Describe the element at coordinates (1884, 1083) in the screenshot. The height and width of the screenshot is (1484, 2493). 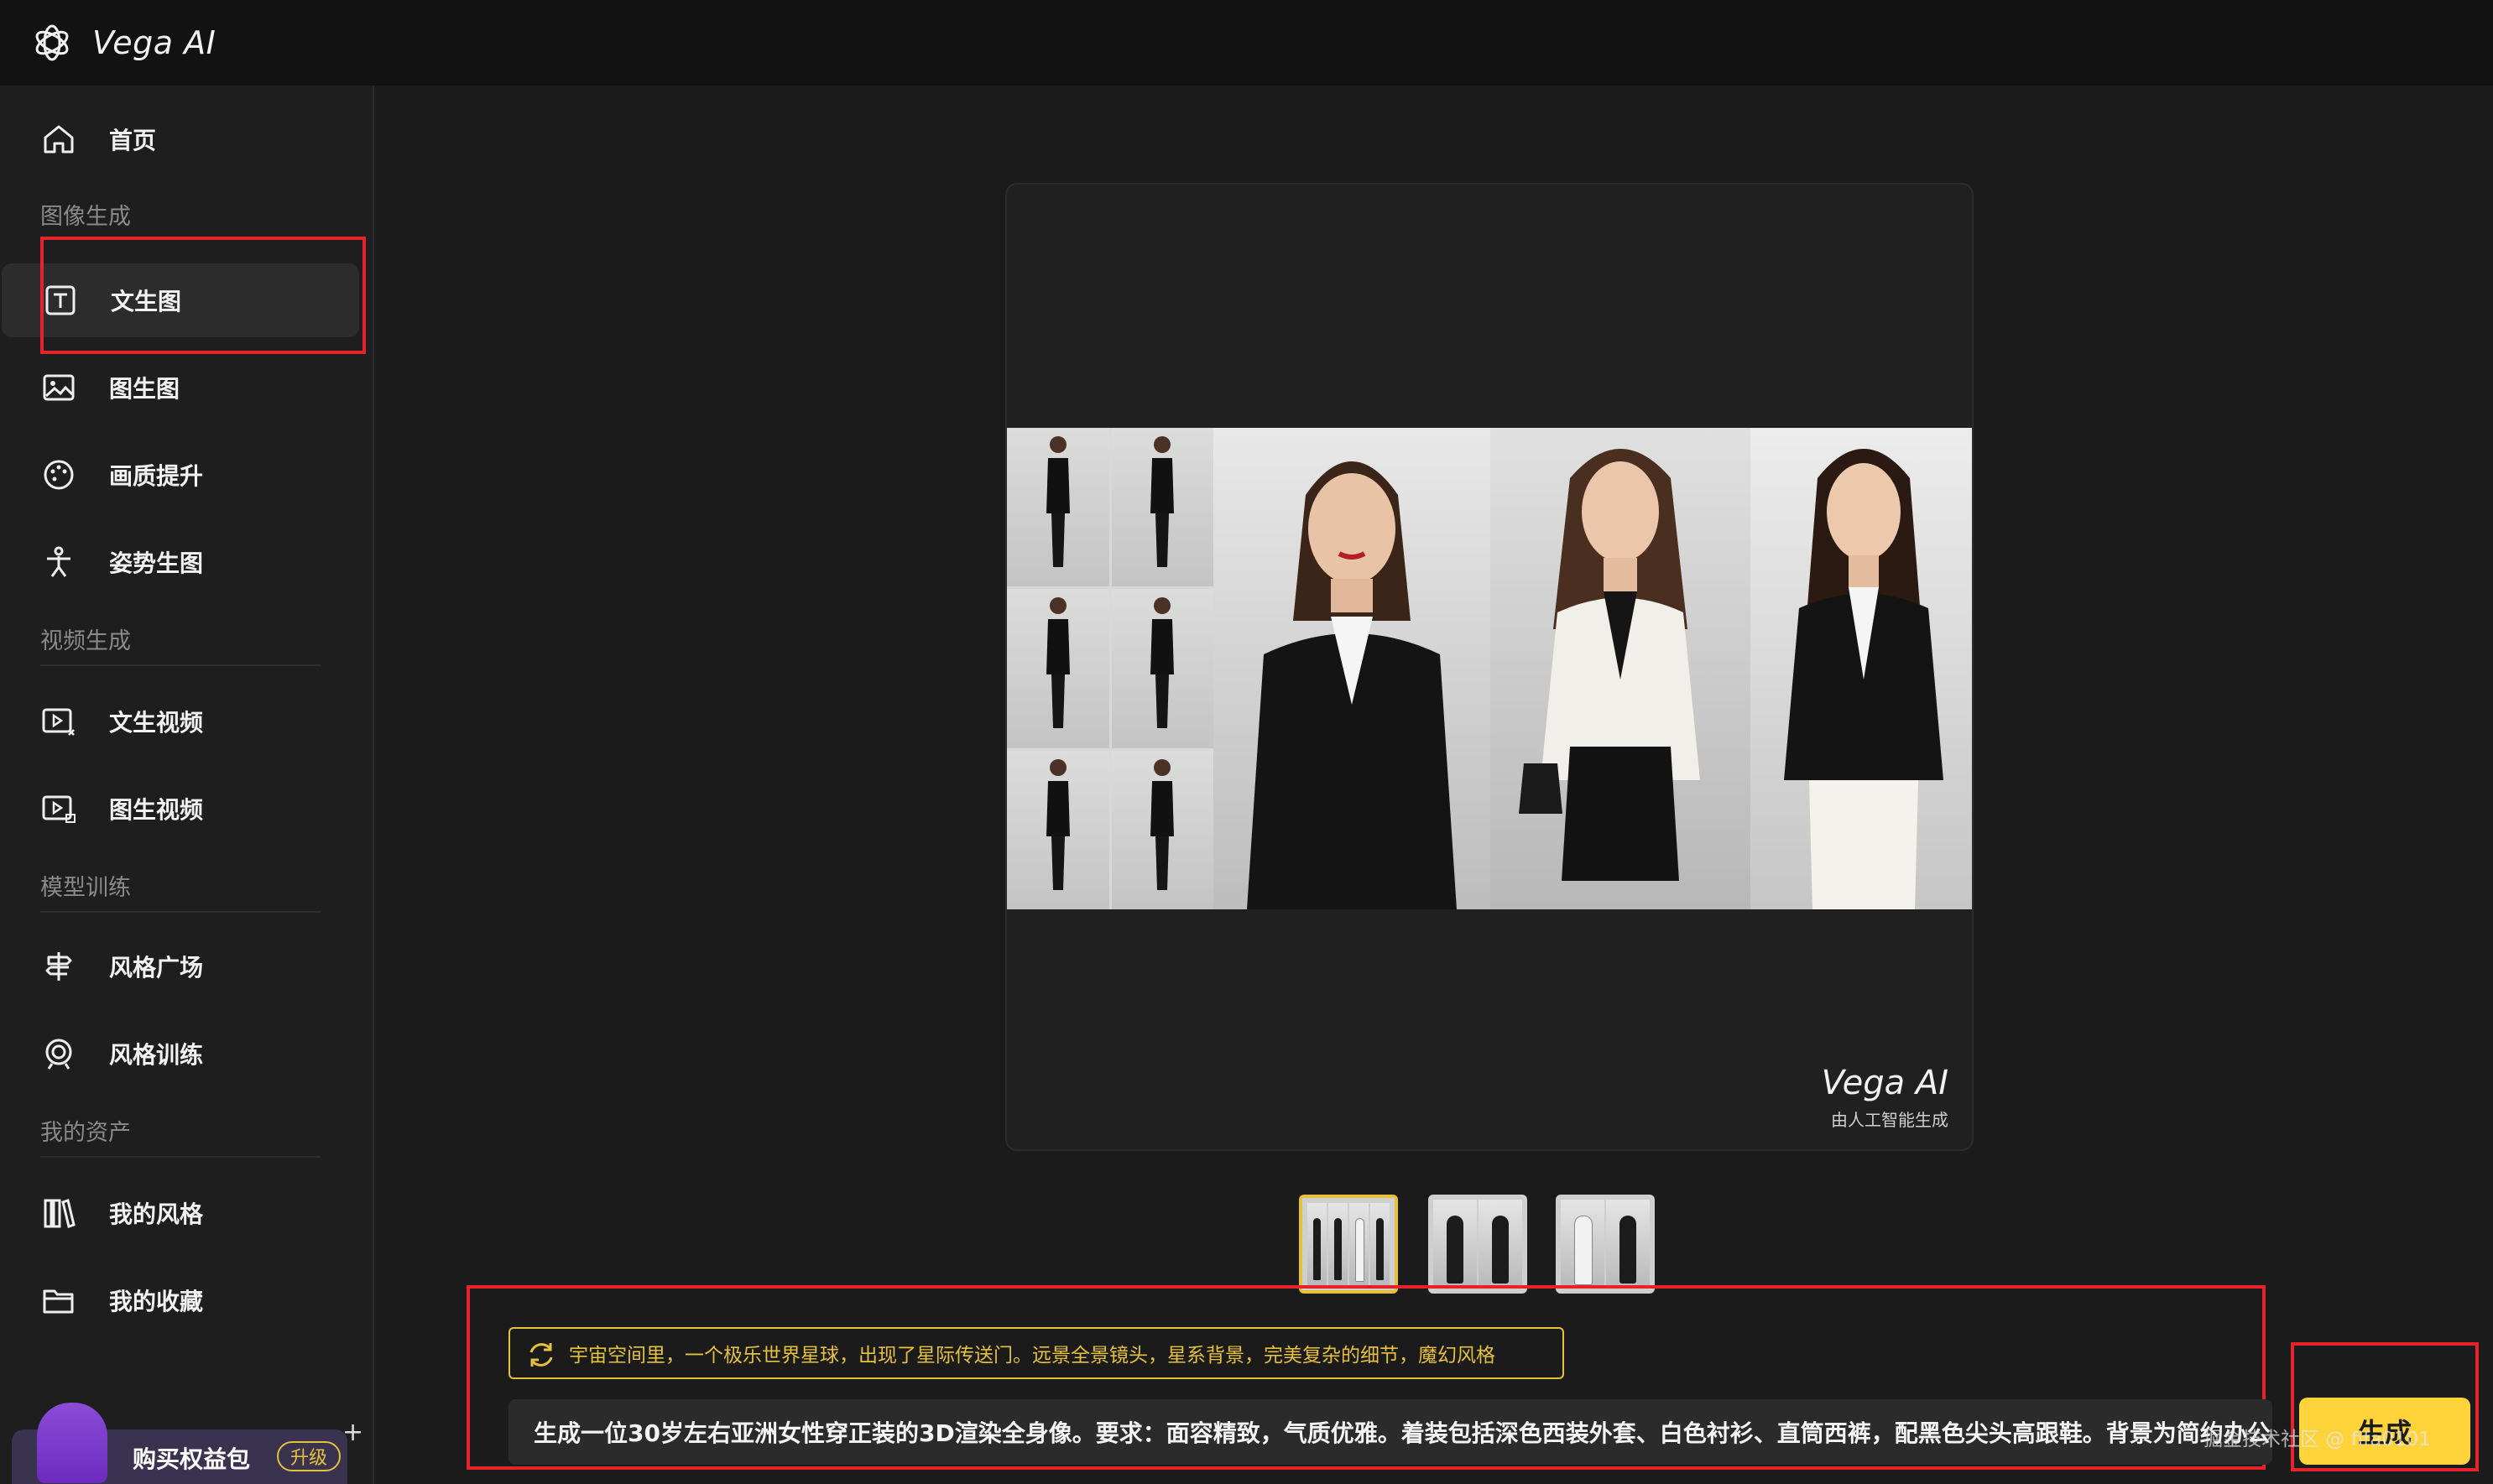
I see `watermark-title: Vega AI` at that location.